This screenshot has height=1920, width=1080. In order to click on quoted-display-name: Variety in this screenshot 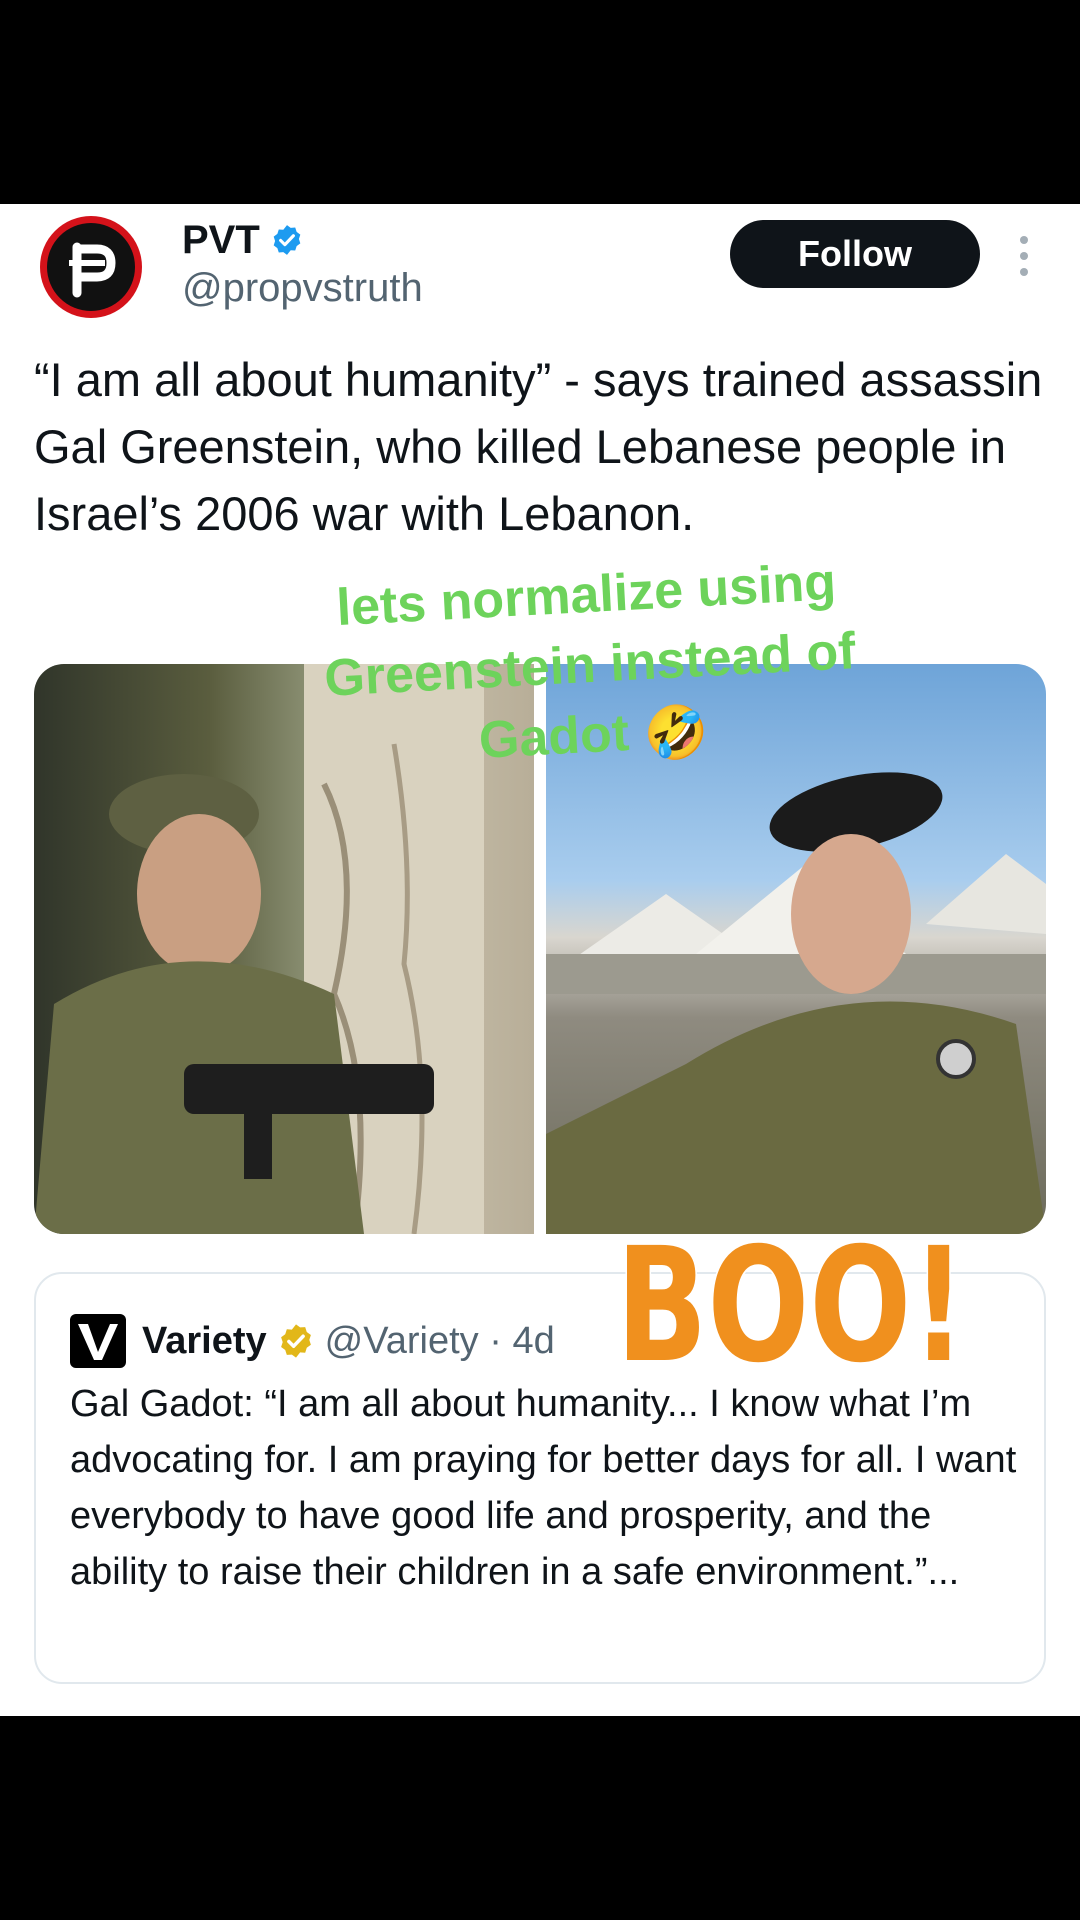, I will do `click(204, 1341)`.